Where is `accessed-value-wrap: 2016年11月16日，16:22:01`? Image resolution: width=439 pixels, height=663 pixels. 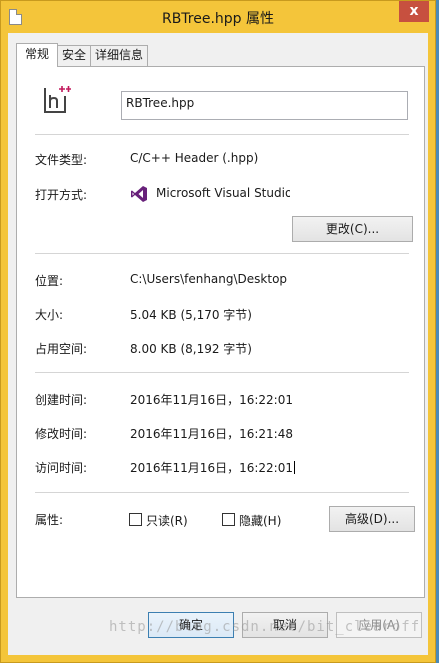 accessed-value-wrap: 2016年11月16日，16:22:01 is located at coordinates (212, 467).